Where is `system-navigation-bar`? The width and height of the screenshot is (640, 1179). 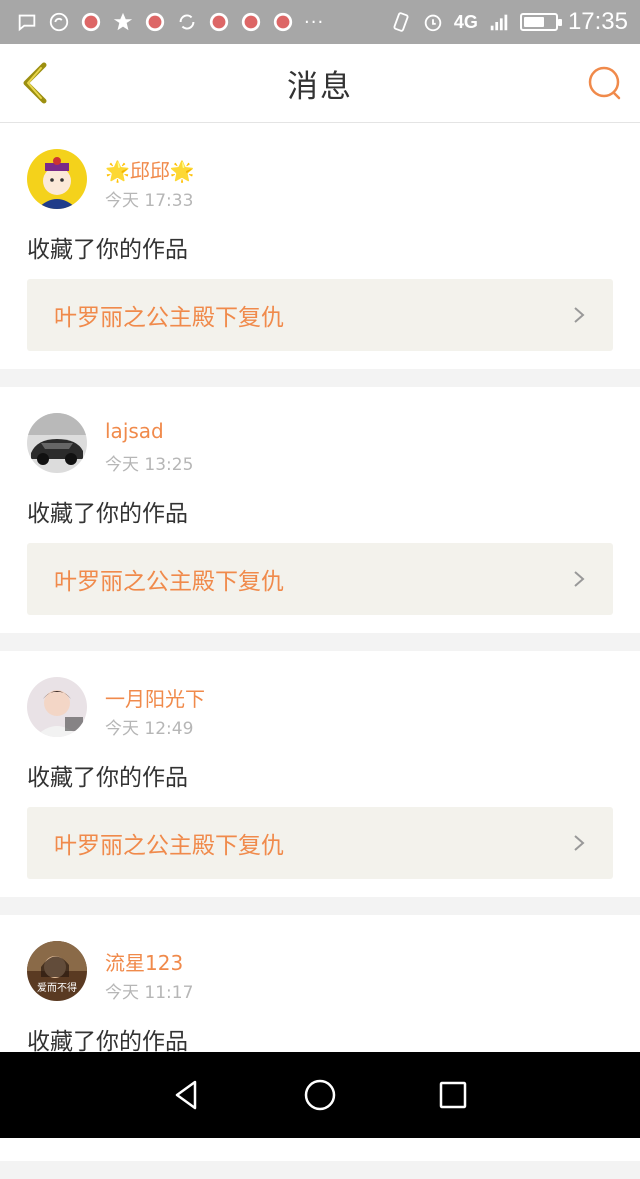
system-navigation-bar is located at coordinates (320, 1095).